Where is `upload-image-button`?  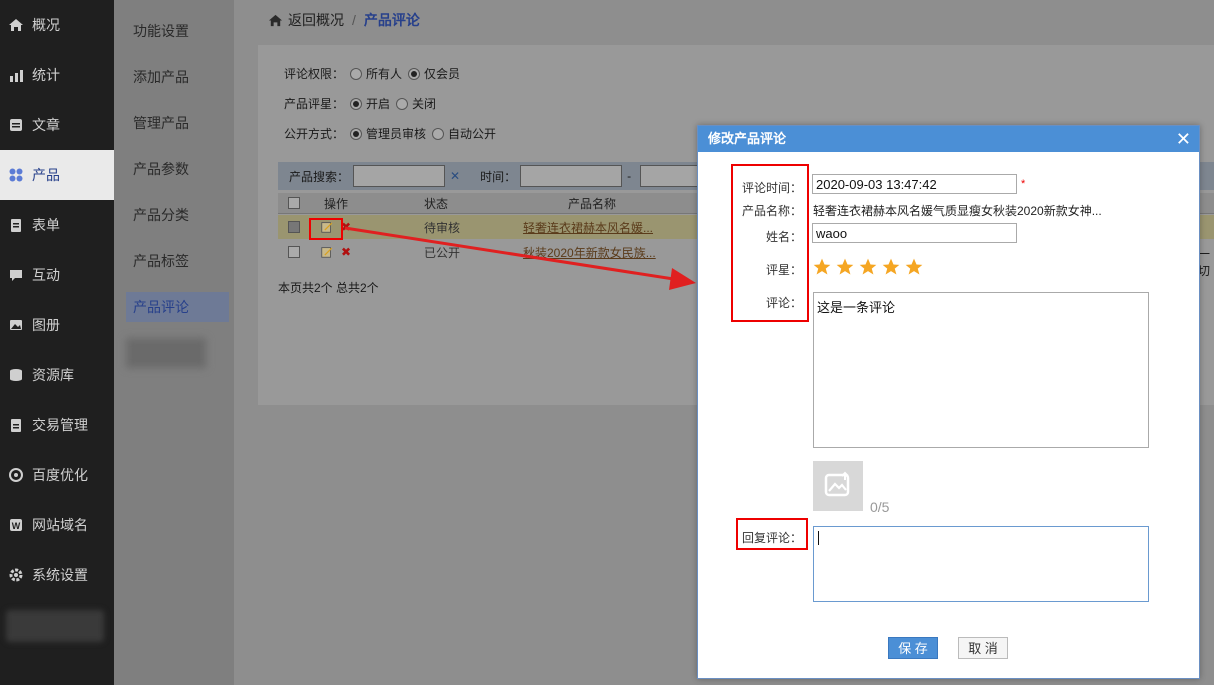
upload-image-button is located at coordinates (838, 486).